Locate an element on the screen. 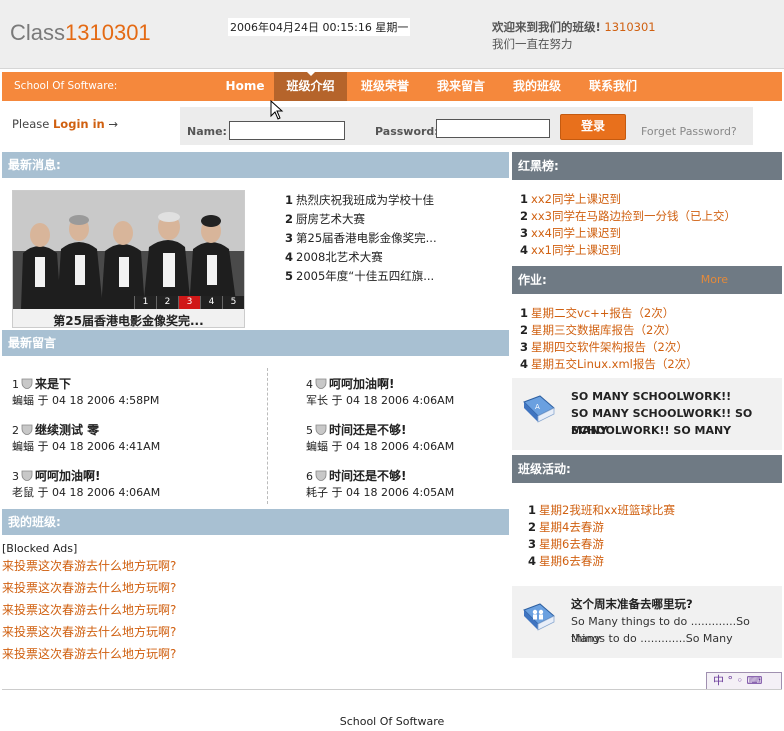 The height and width of the screenshot is (731, 784). nav-class-honor: 班级荣誉 is located at coordinates (385, 86).